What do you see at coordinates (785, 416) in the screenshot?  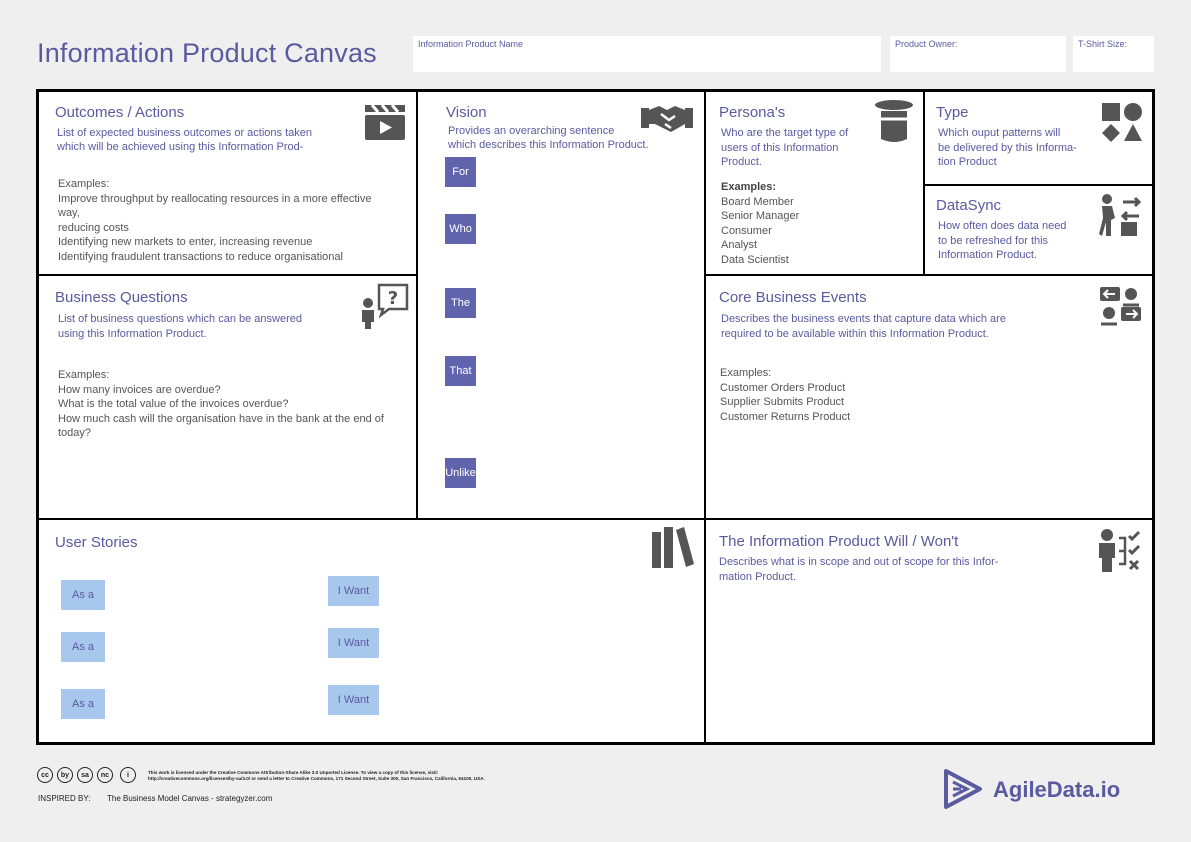 I see `core-event-example: Customer Returns Product` at bounding box center [785, 416].